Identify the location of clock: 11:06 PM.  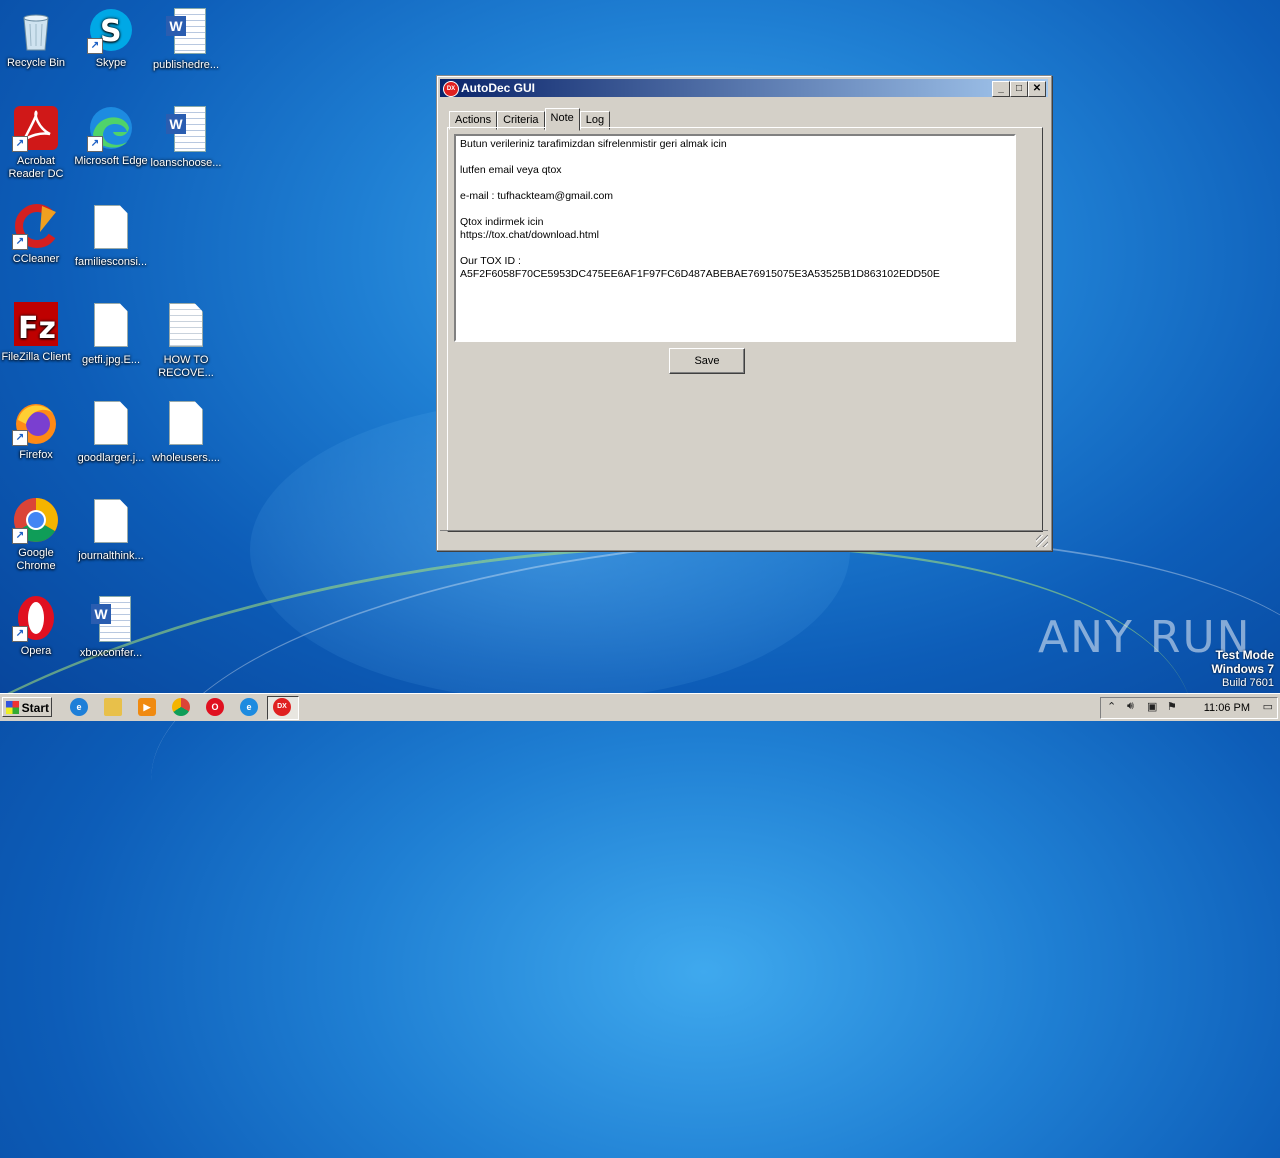
(1227, 708).